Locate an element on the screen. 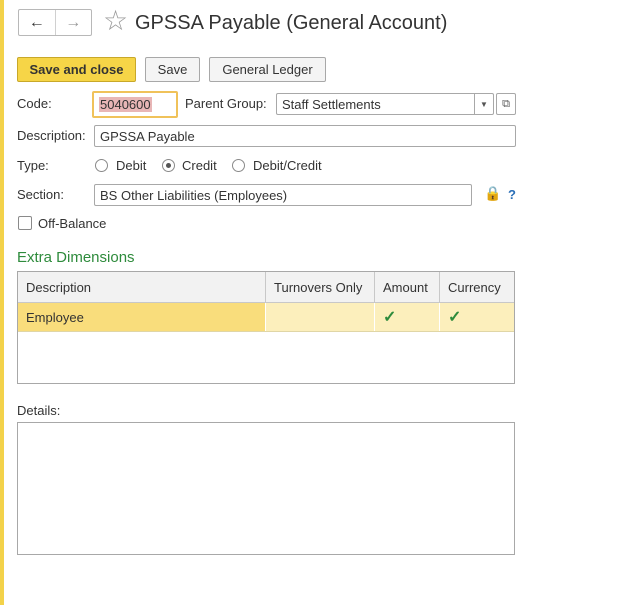  section-value: BS Other Liabilities (Employees) is located at coordinates (194, 195).